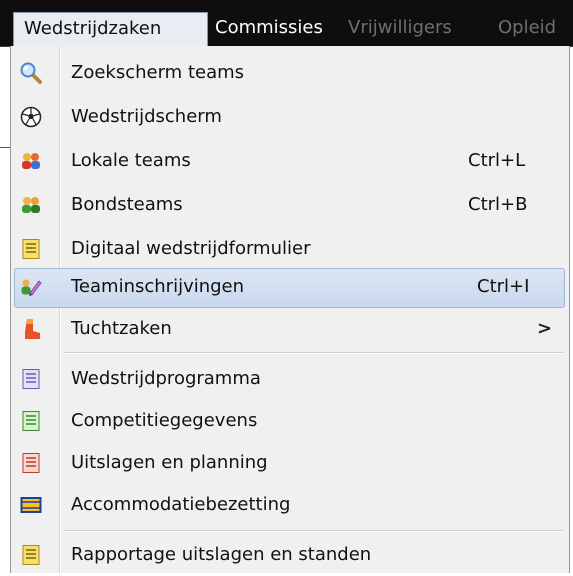  Describe the element at coordinates (289, 422) in the screenshot. I see `menu-item-competitiegegevens: Competitiegegevens` at that location.